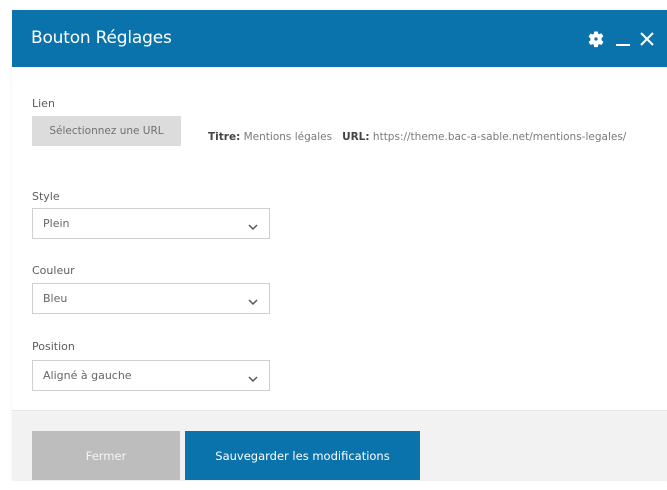 This screenshot has width=667, height=490. Describe the element at coordinates (339, 38) in the screenshot. I see `dialog-titlebar: Bouton Réglages` at that location.